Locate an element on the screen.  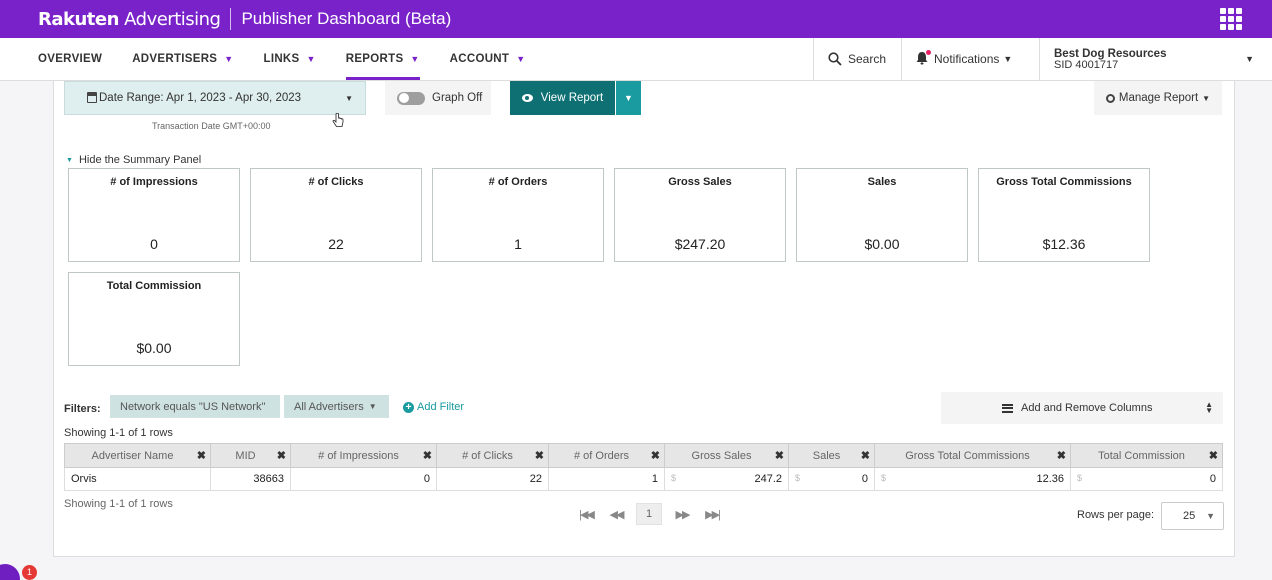
column-header: Total Commission ✖ is located at coordinates (1146, 455).